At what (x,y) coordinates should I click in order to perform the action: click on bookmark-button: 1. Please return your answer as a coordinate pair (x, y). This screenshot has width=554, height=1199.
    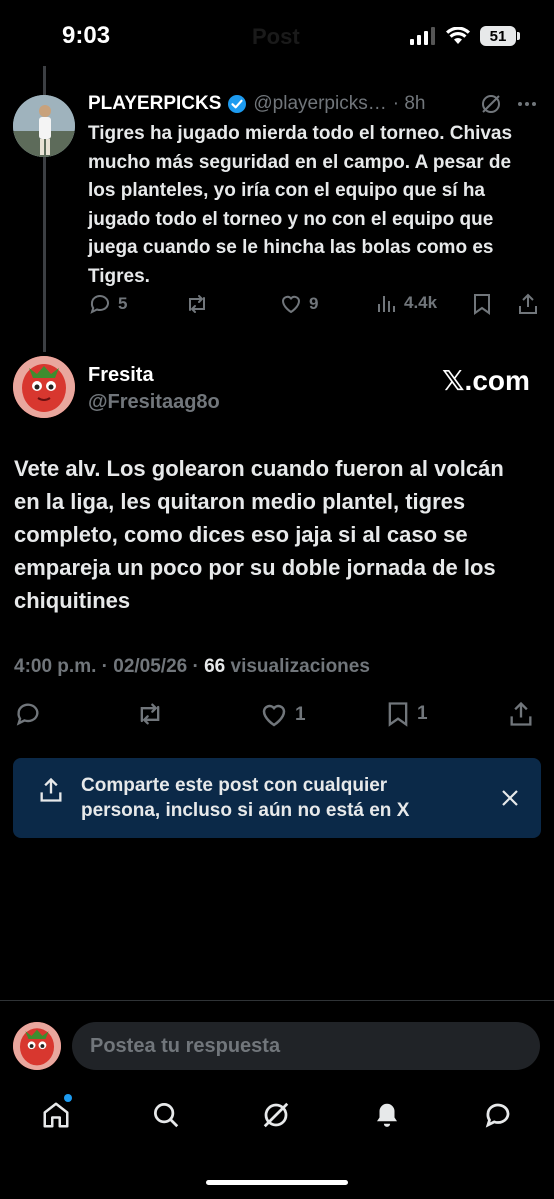
    Looking at the image, I should click on (406, 714).